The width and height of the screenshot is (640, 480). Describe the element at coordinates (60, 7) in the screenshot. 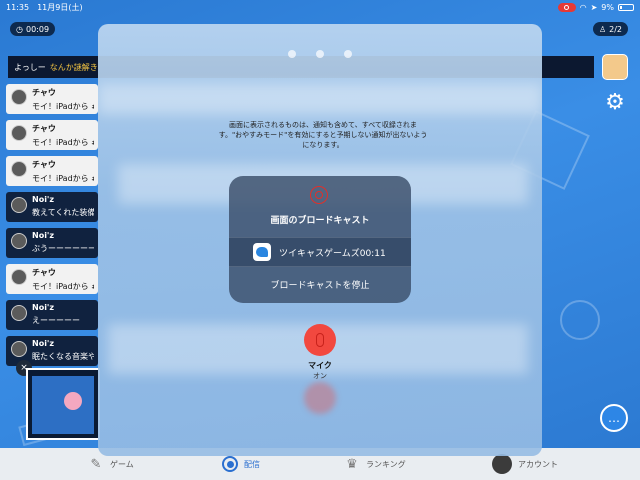

I see `status-date: 11月9日(土)` at that location.